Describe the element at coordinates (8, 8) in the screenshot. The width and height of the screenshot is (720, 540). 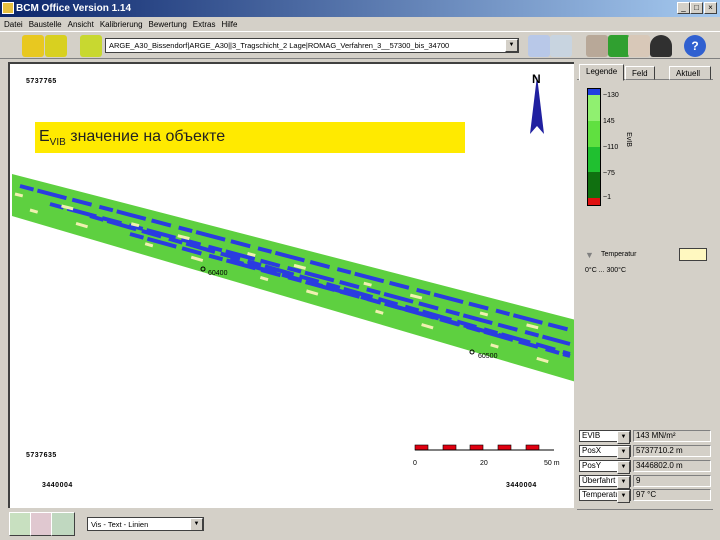
I see `app-icon` at that location.